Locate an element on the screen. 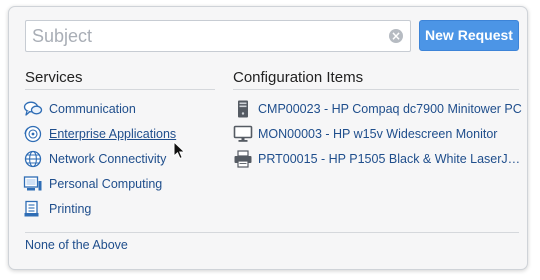 The image size is (540, 280). chat-bubbles-icon is located at coordinates (33, 108).